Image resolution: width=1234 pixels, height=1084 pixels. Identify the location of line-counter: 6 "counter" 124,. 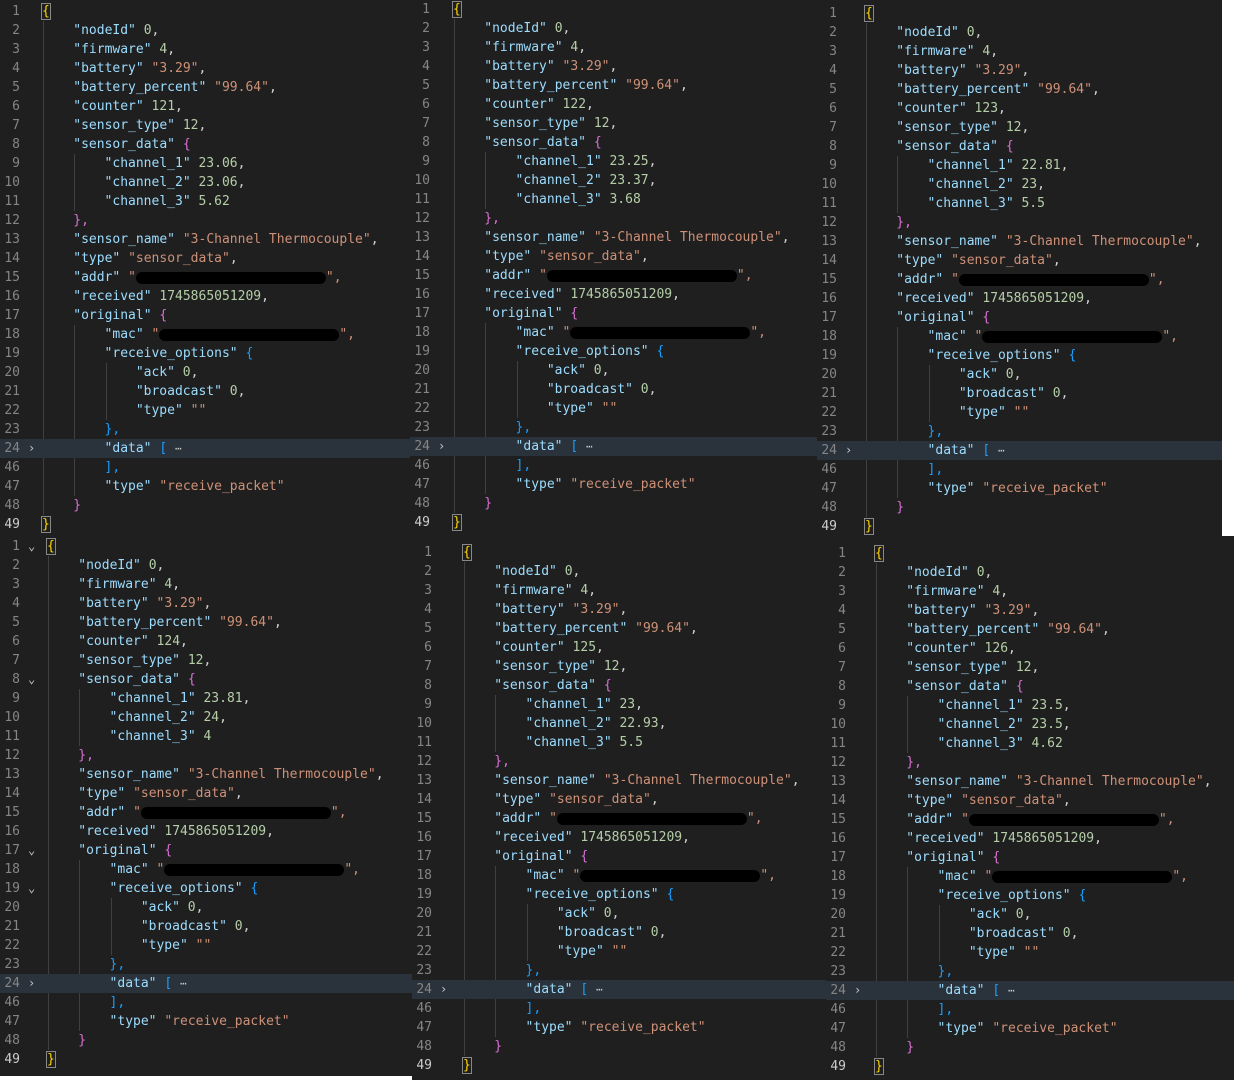
(206, 641).